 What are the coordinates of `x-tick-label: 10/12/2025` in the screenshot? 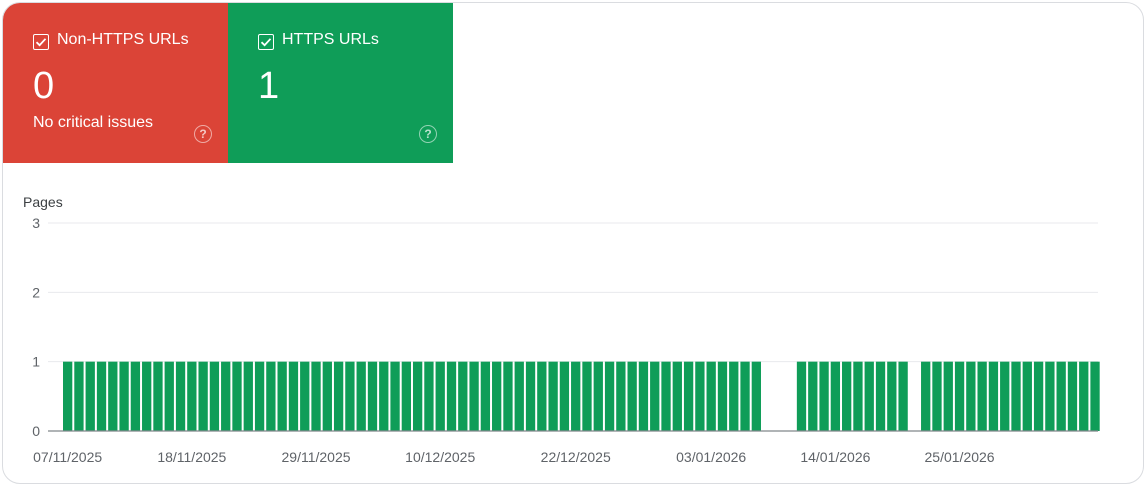 It's located at (440, 457).